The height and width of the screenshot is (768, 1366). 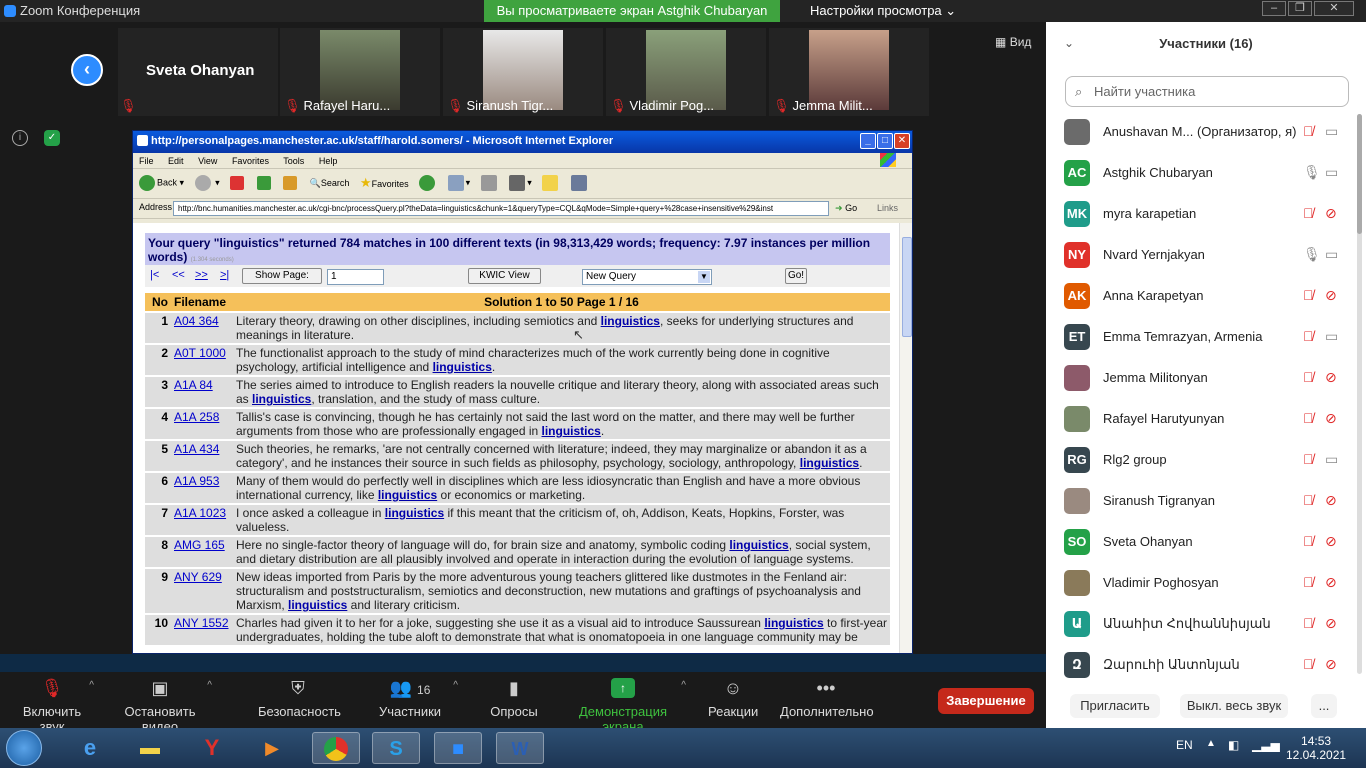 I want to click on maximize-button: ❐, so click(x=1300, y=8).